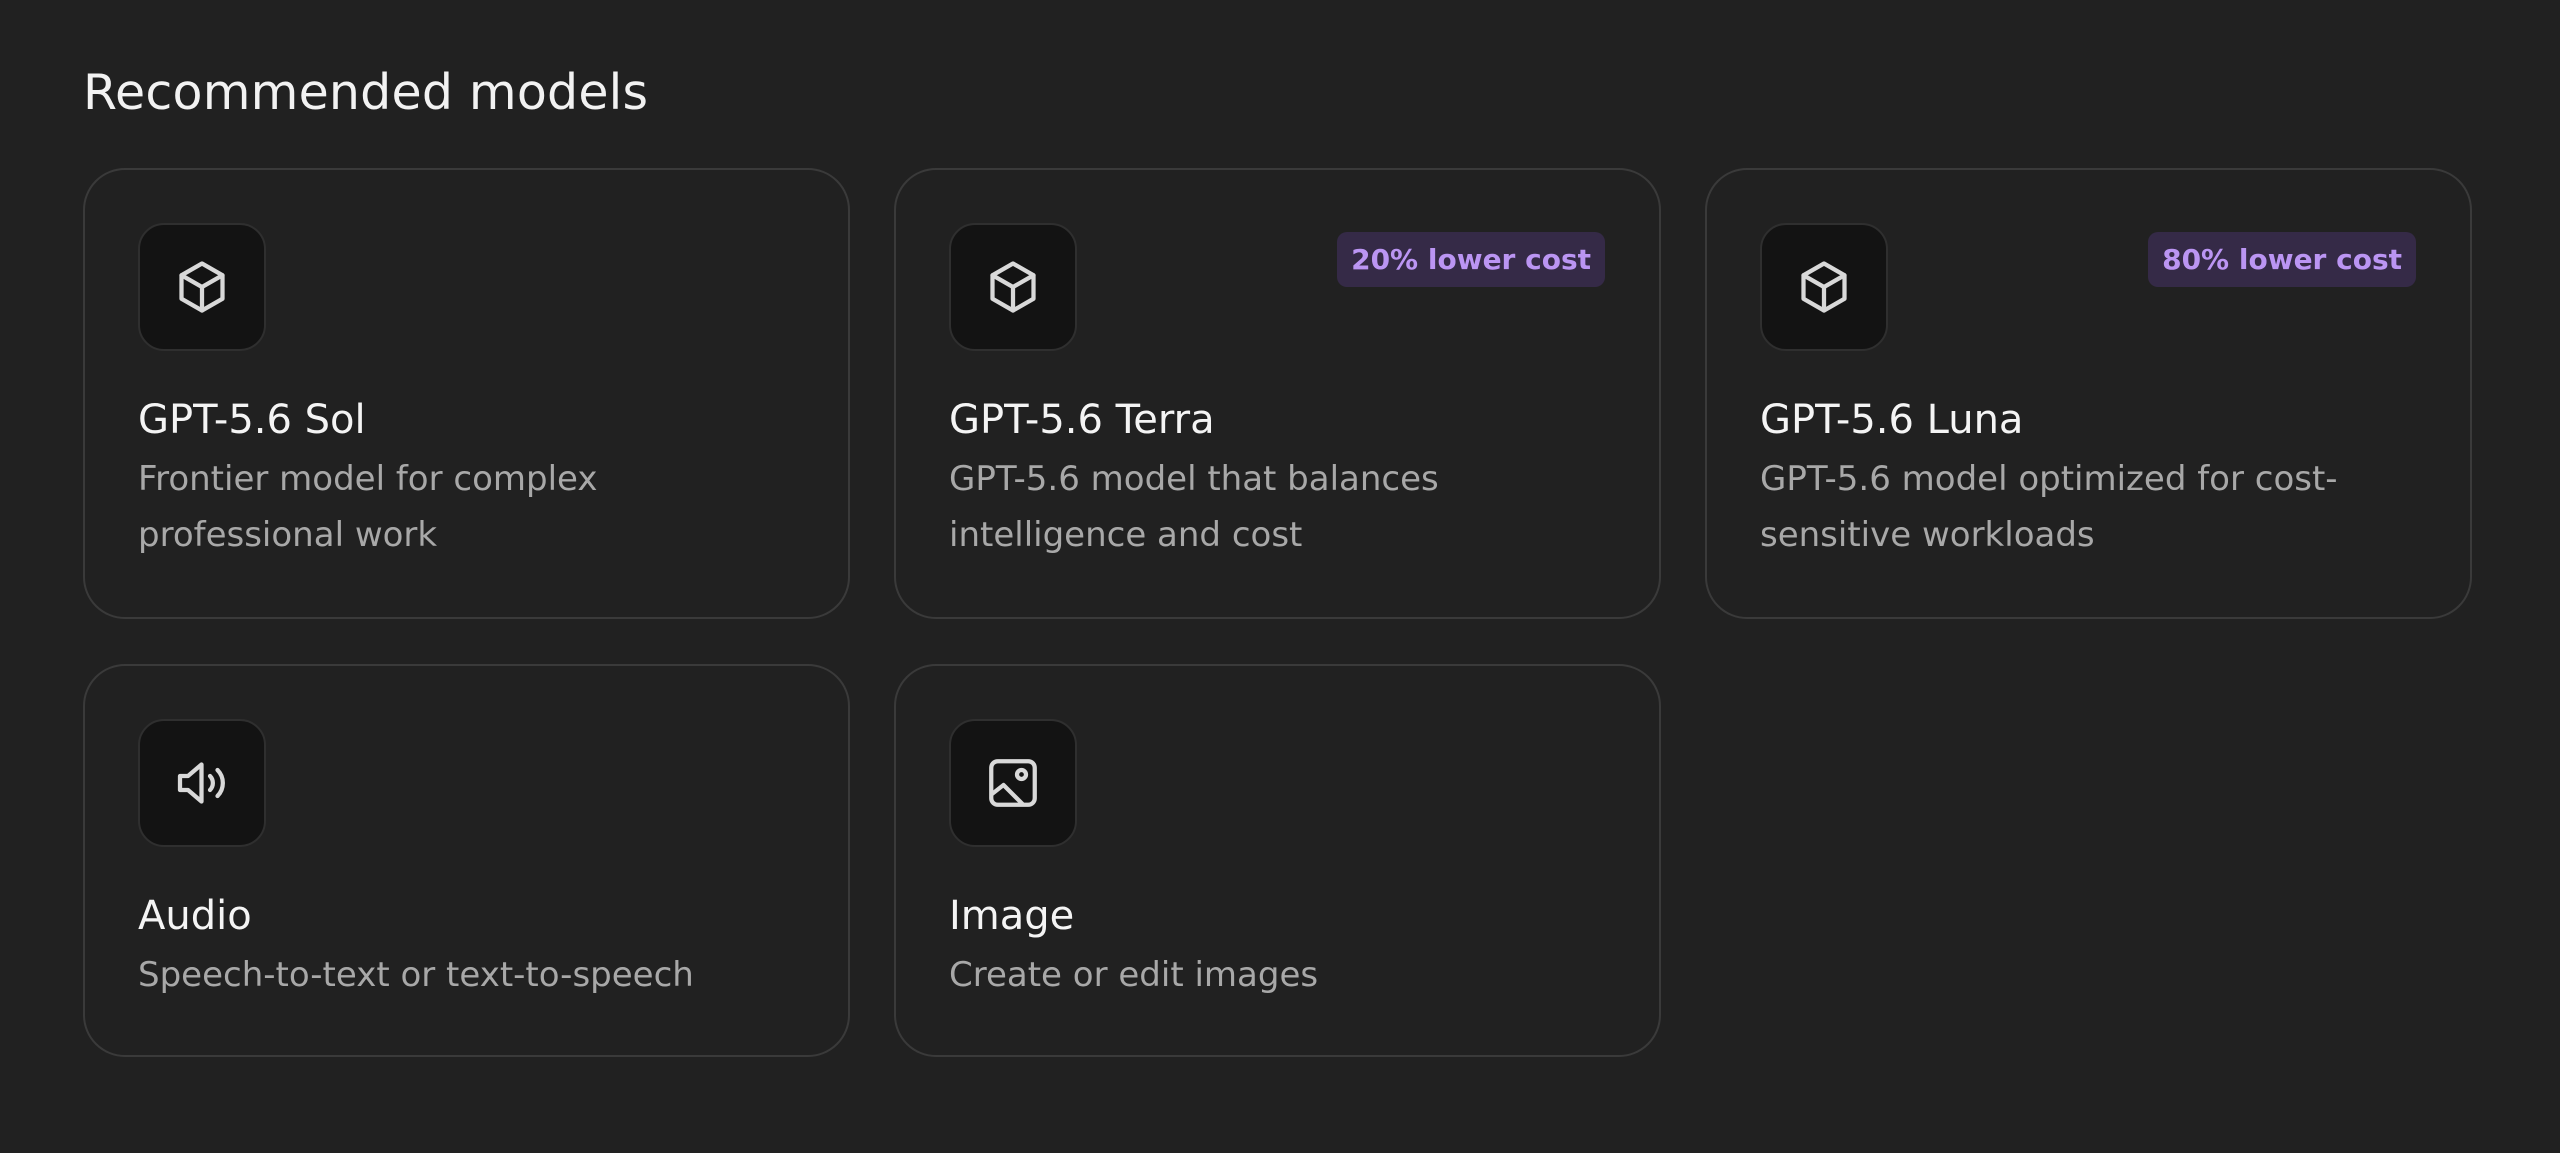 The image size is (2560, 1153). I want to click on model-card-image: Image Create or edit images, so click(1277, 860).